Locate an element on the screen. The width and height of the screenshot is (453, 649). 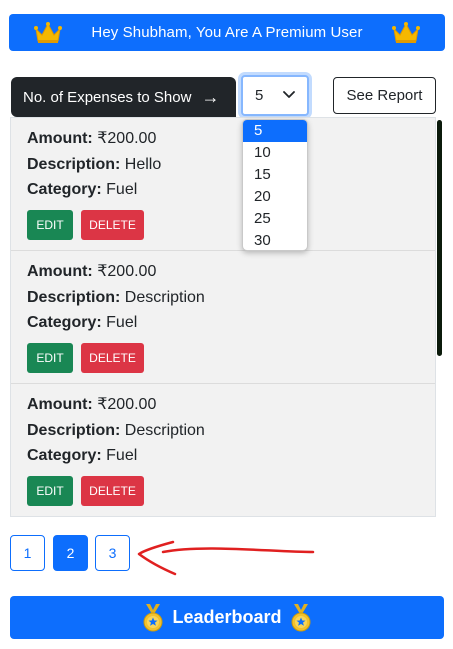
page-button-1: 1 is located at coordinates (27, 553).